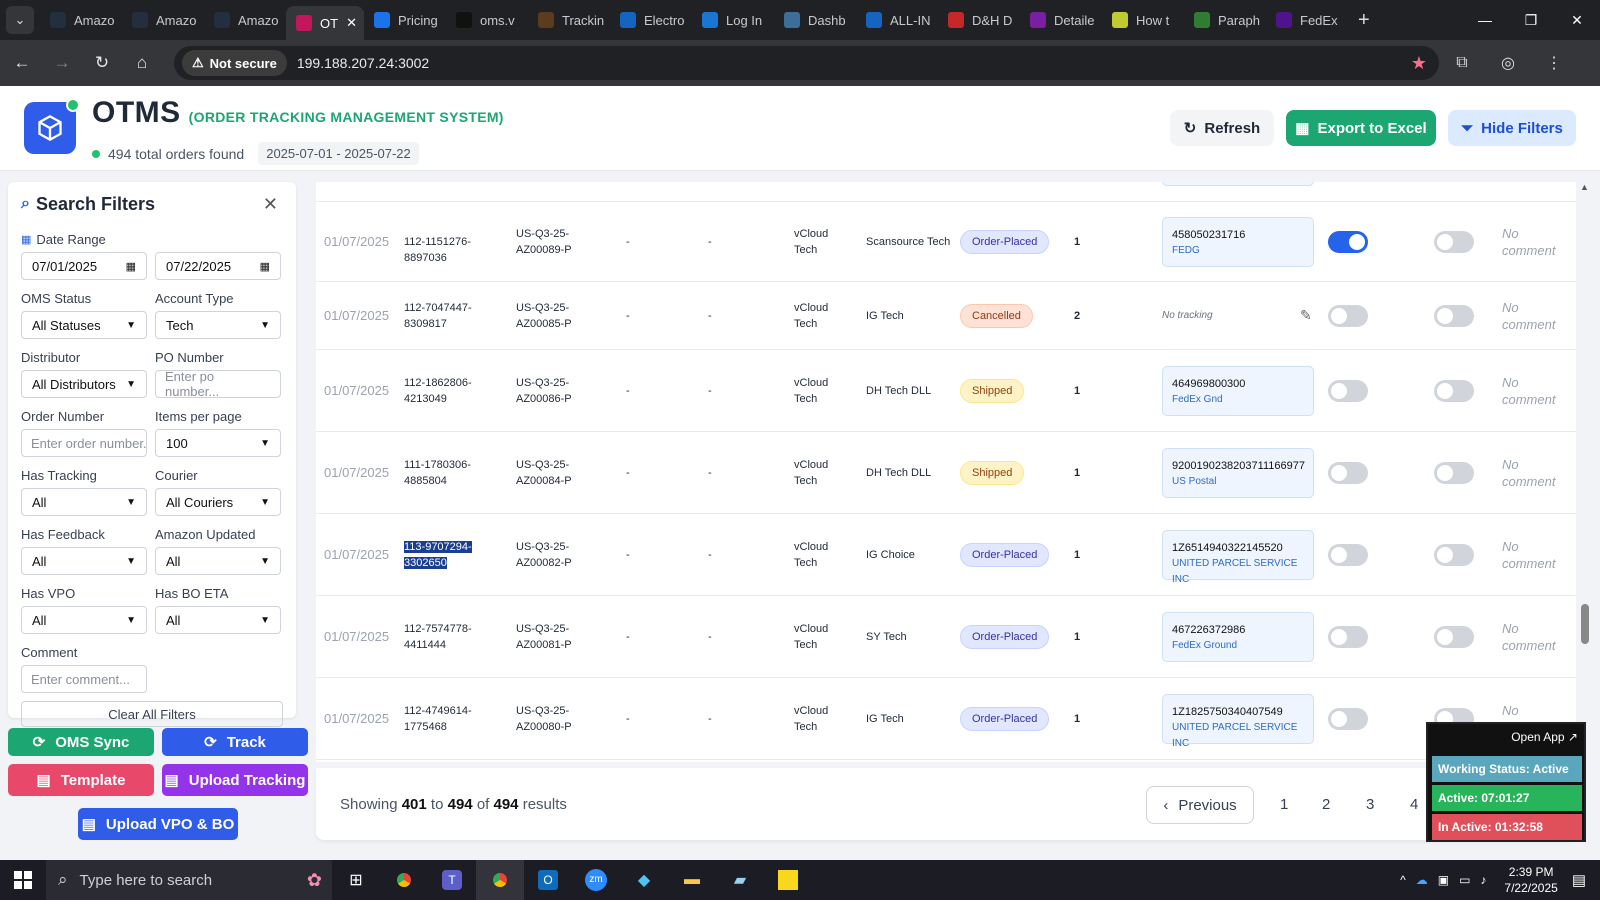  Describe the element at coordinates (454, 473) in the screenshot. I see `order-number: 111-1780306-4885804` at that location.